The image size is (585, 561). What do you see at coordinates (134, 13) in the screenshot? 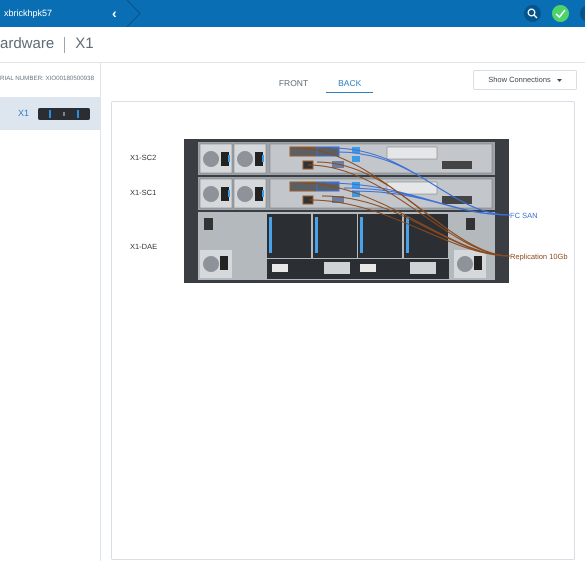
I see `panel-divider-icon` at bounding box center [134, 13].